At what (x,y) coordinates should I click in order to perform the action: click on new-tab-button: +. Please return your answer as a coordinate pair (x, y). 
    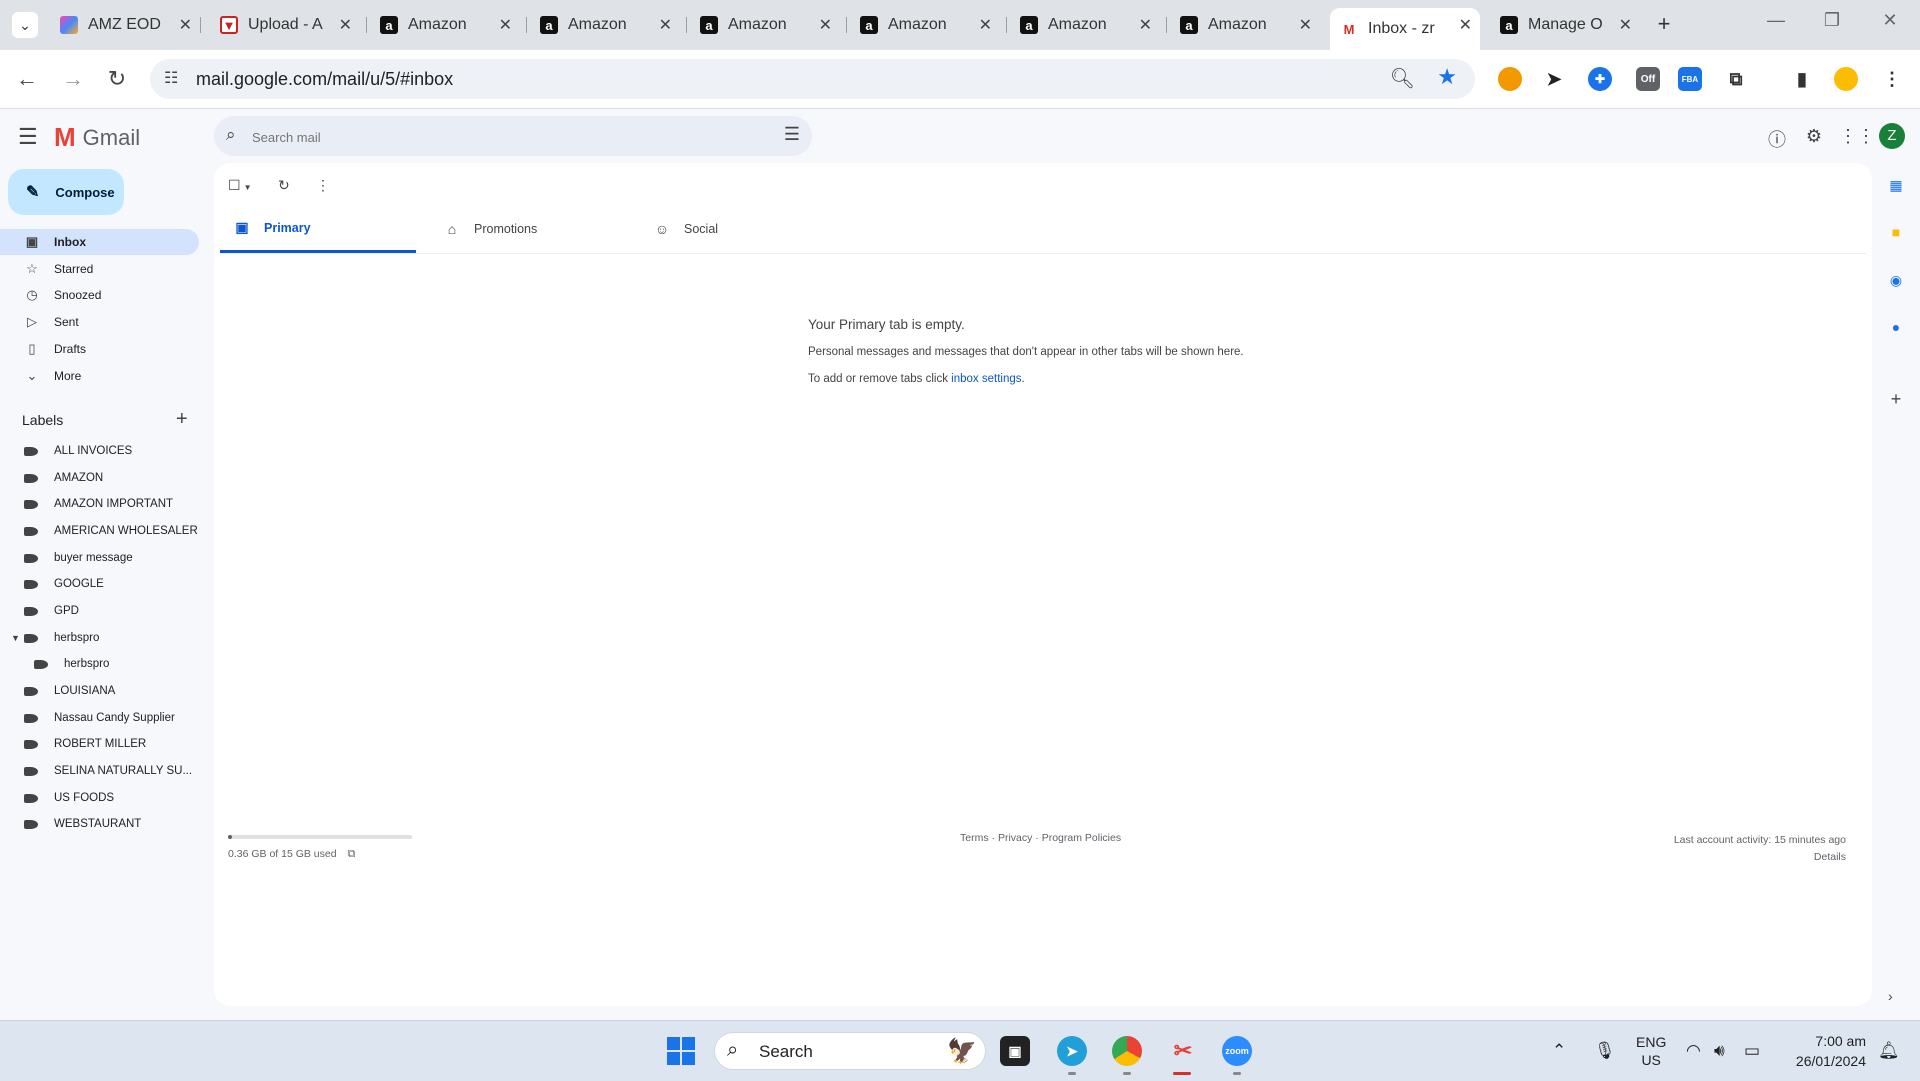
    Looking at the image, I should click on (1664, 25).